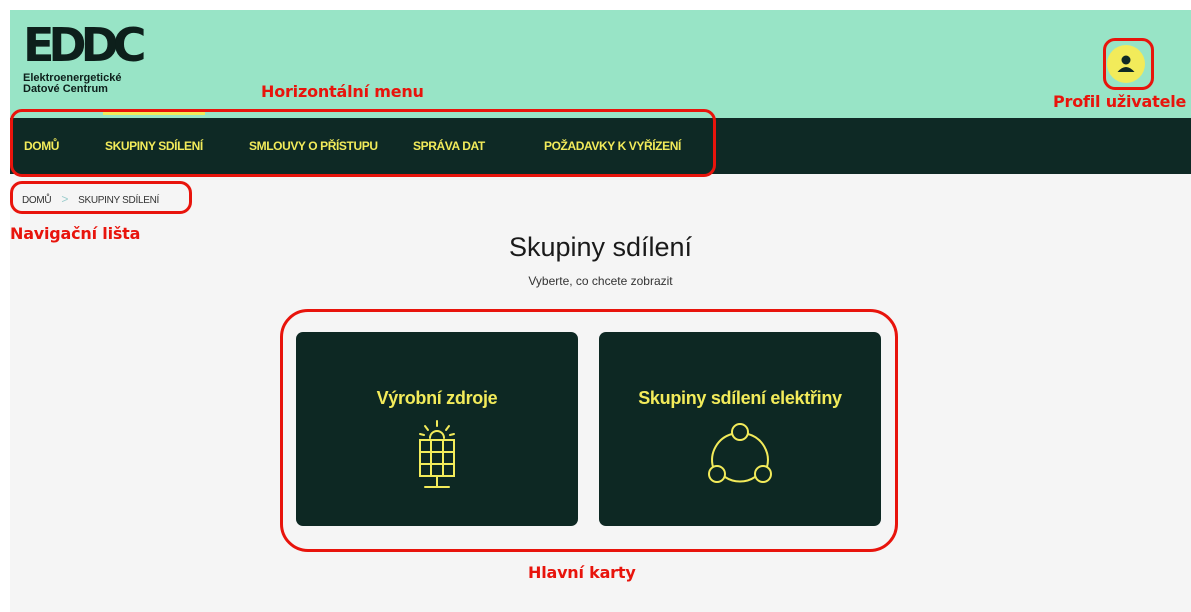  What do you see at coordinates (600, 247) in the screenshot?
I see `page-title: Skupiny sdílení` at bounding box center [600, 247].